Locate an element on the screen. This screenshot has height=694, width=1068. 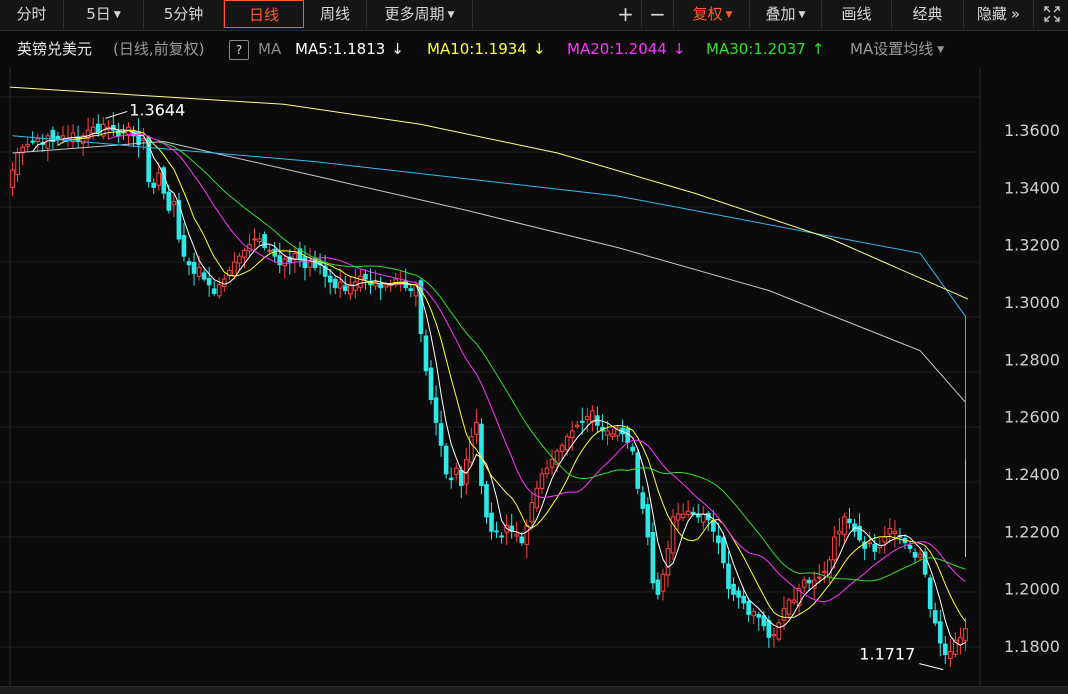
y-tick-label: 1.2600 is located at coordinates (1032, 417).